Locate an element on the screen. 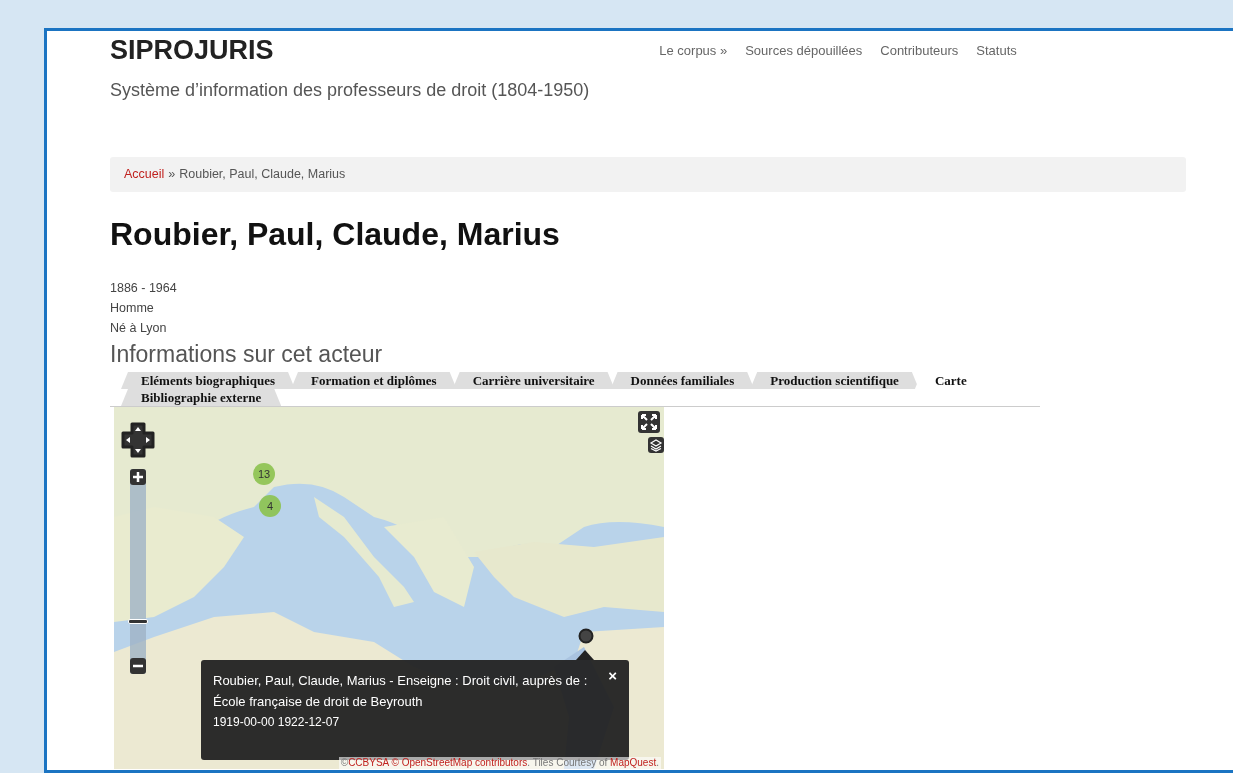 This screenshot has width=1233, height=773. zoom-handle is located at coordinates (138, 622).